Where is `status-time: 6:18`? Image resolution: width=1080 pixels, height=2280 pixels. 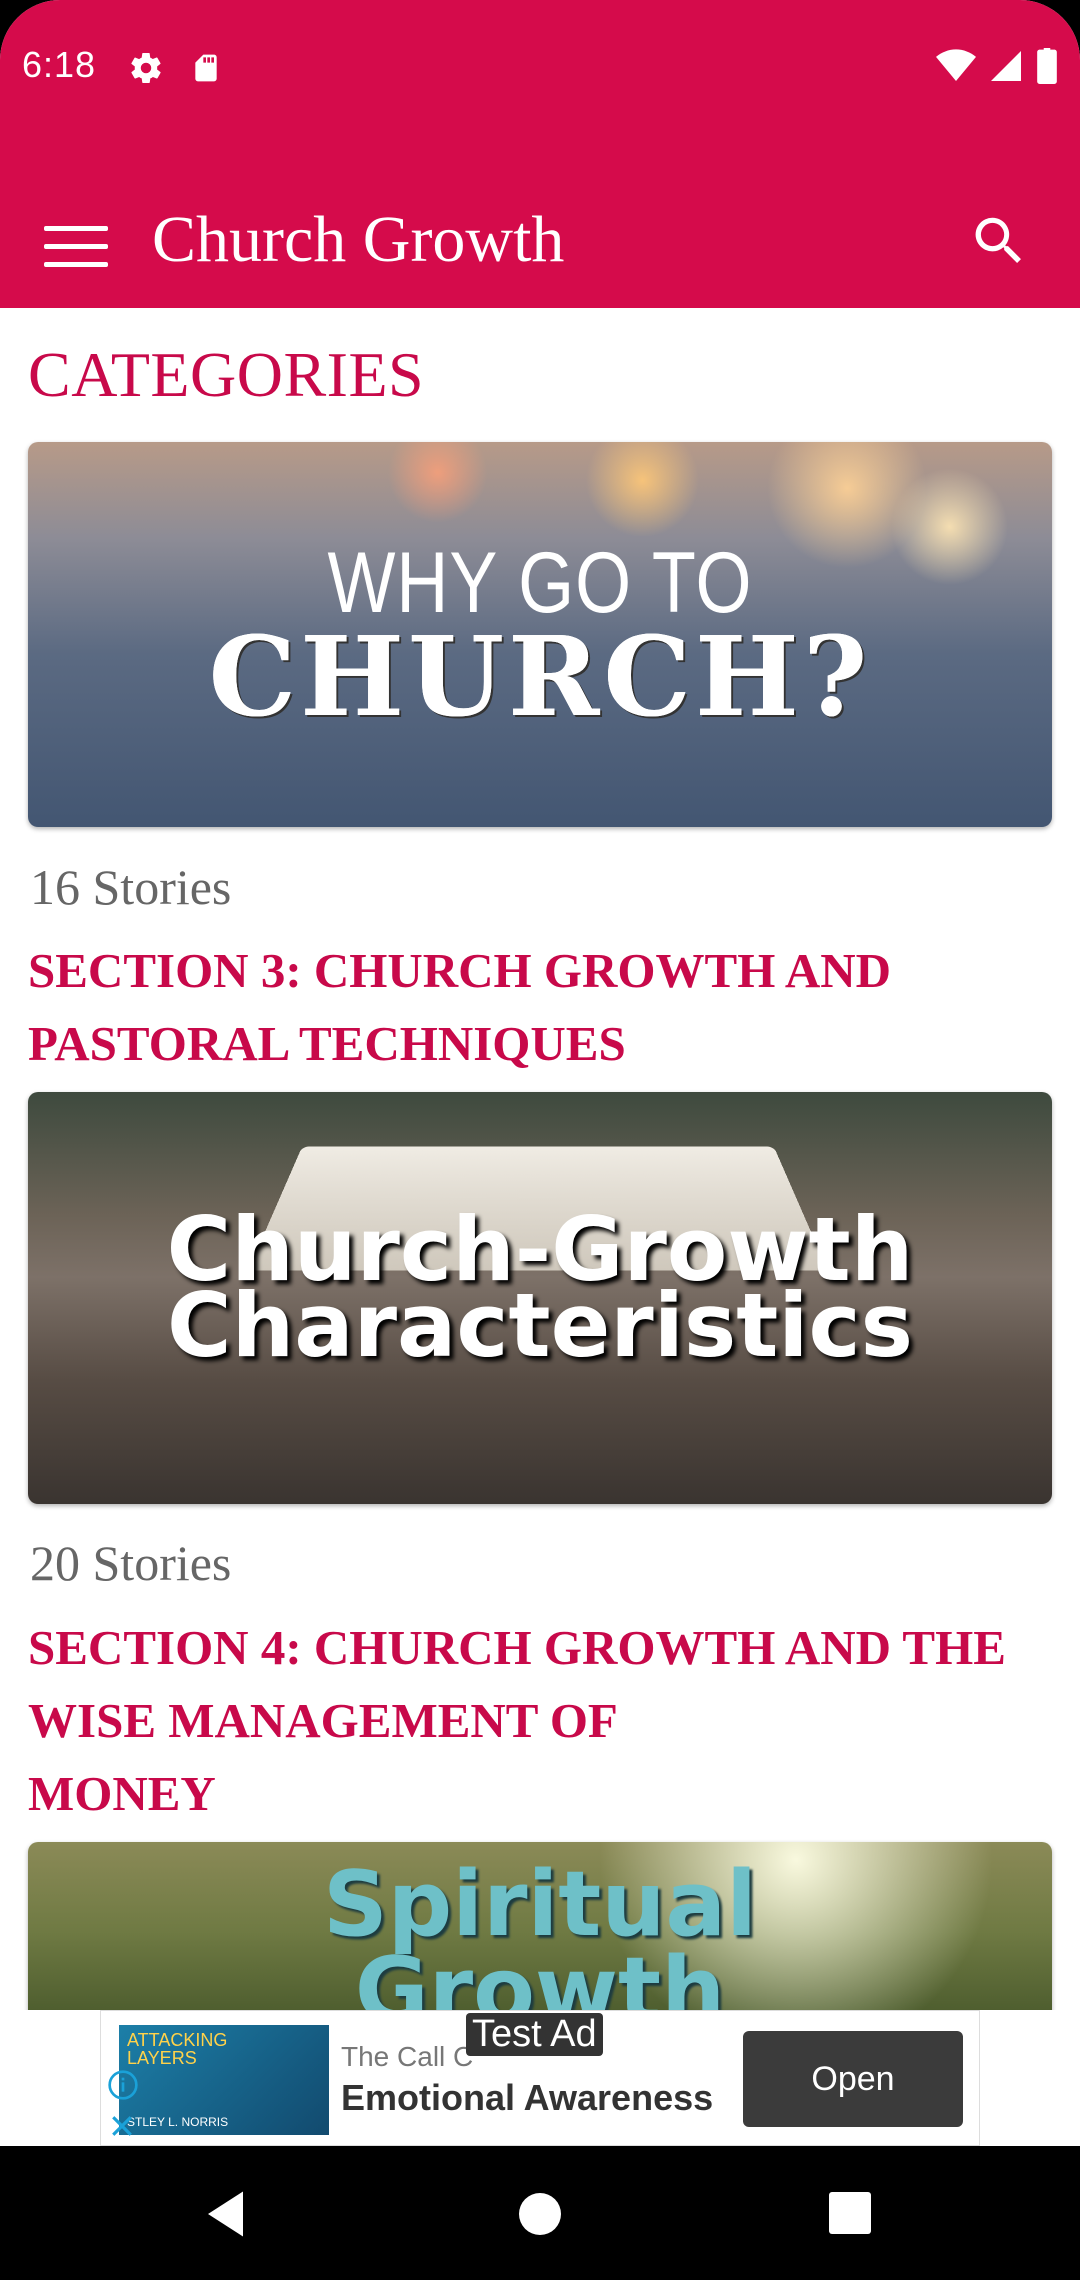 status-time: 6:18 is located at coordinates (59, 64).